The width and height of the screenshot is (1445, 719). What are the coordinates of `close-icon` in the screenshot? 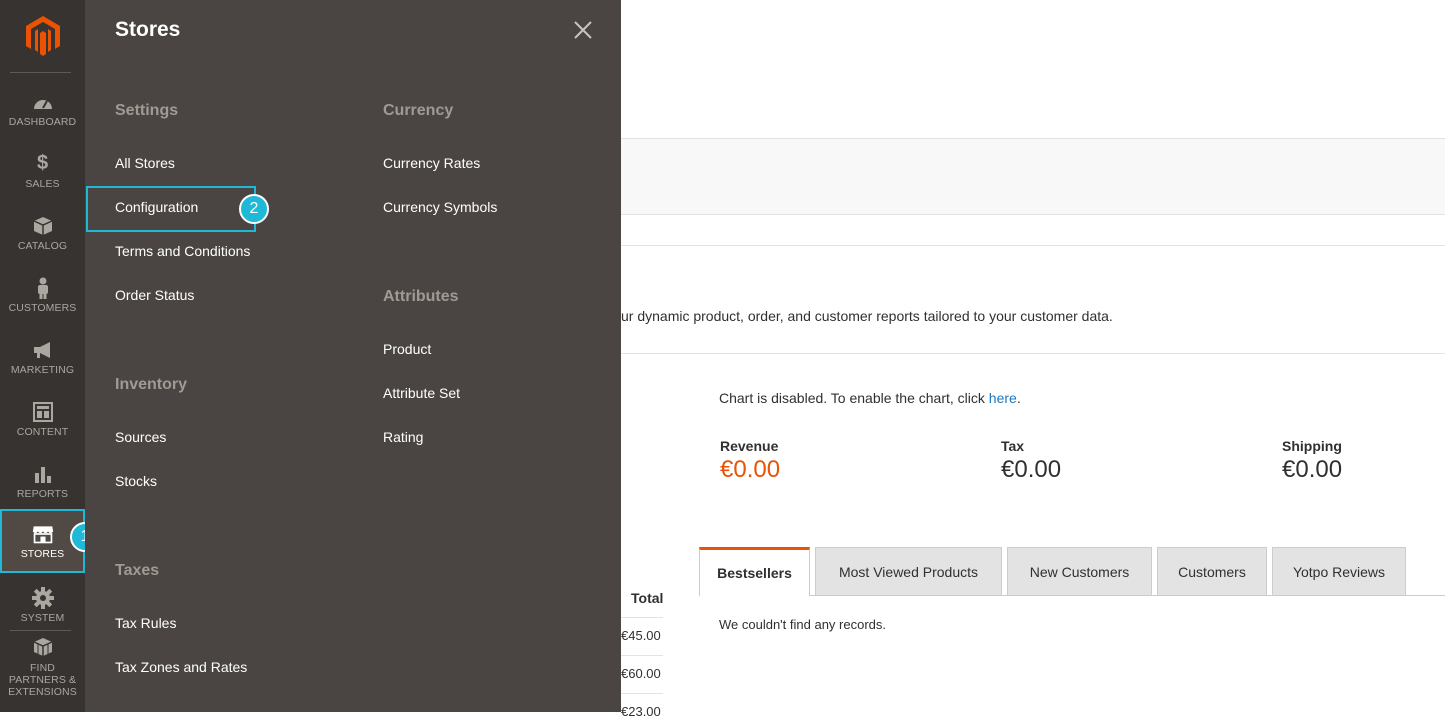 It's located at (583, 30).